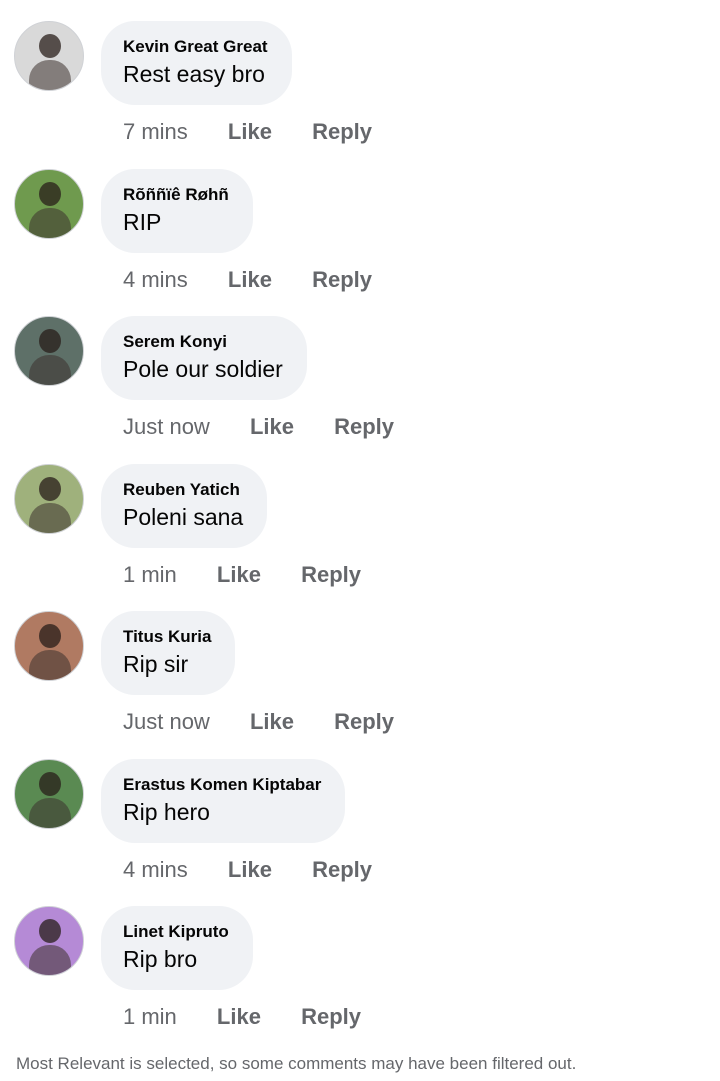  I want to click on comment-text: RIP, so click(142, 222).